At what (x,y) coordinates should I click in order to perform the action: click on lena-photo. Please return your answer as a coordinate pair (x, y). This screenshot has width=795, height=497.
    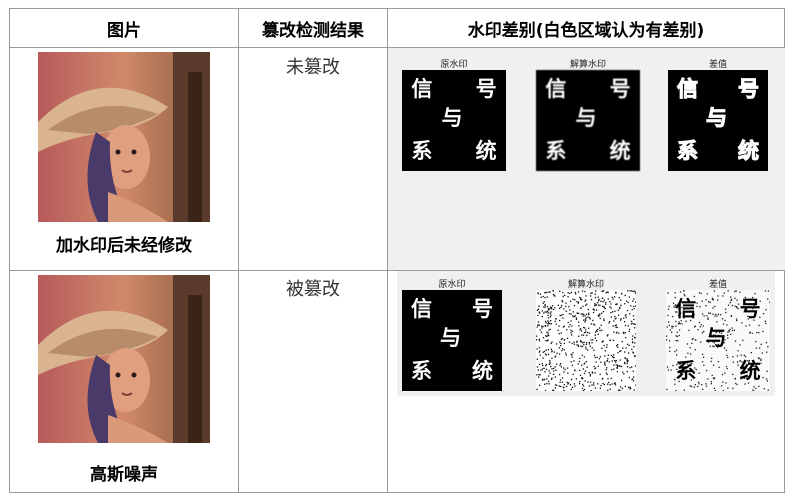
    Looking at the image, I should click on (124, 137).